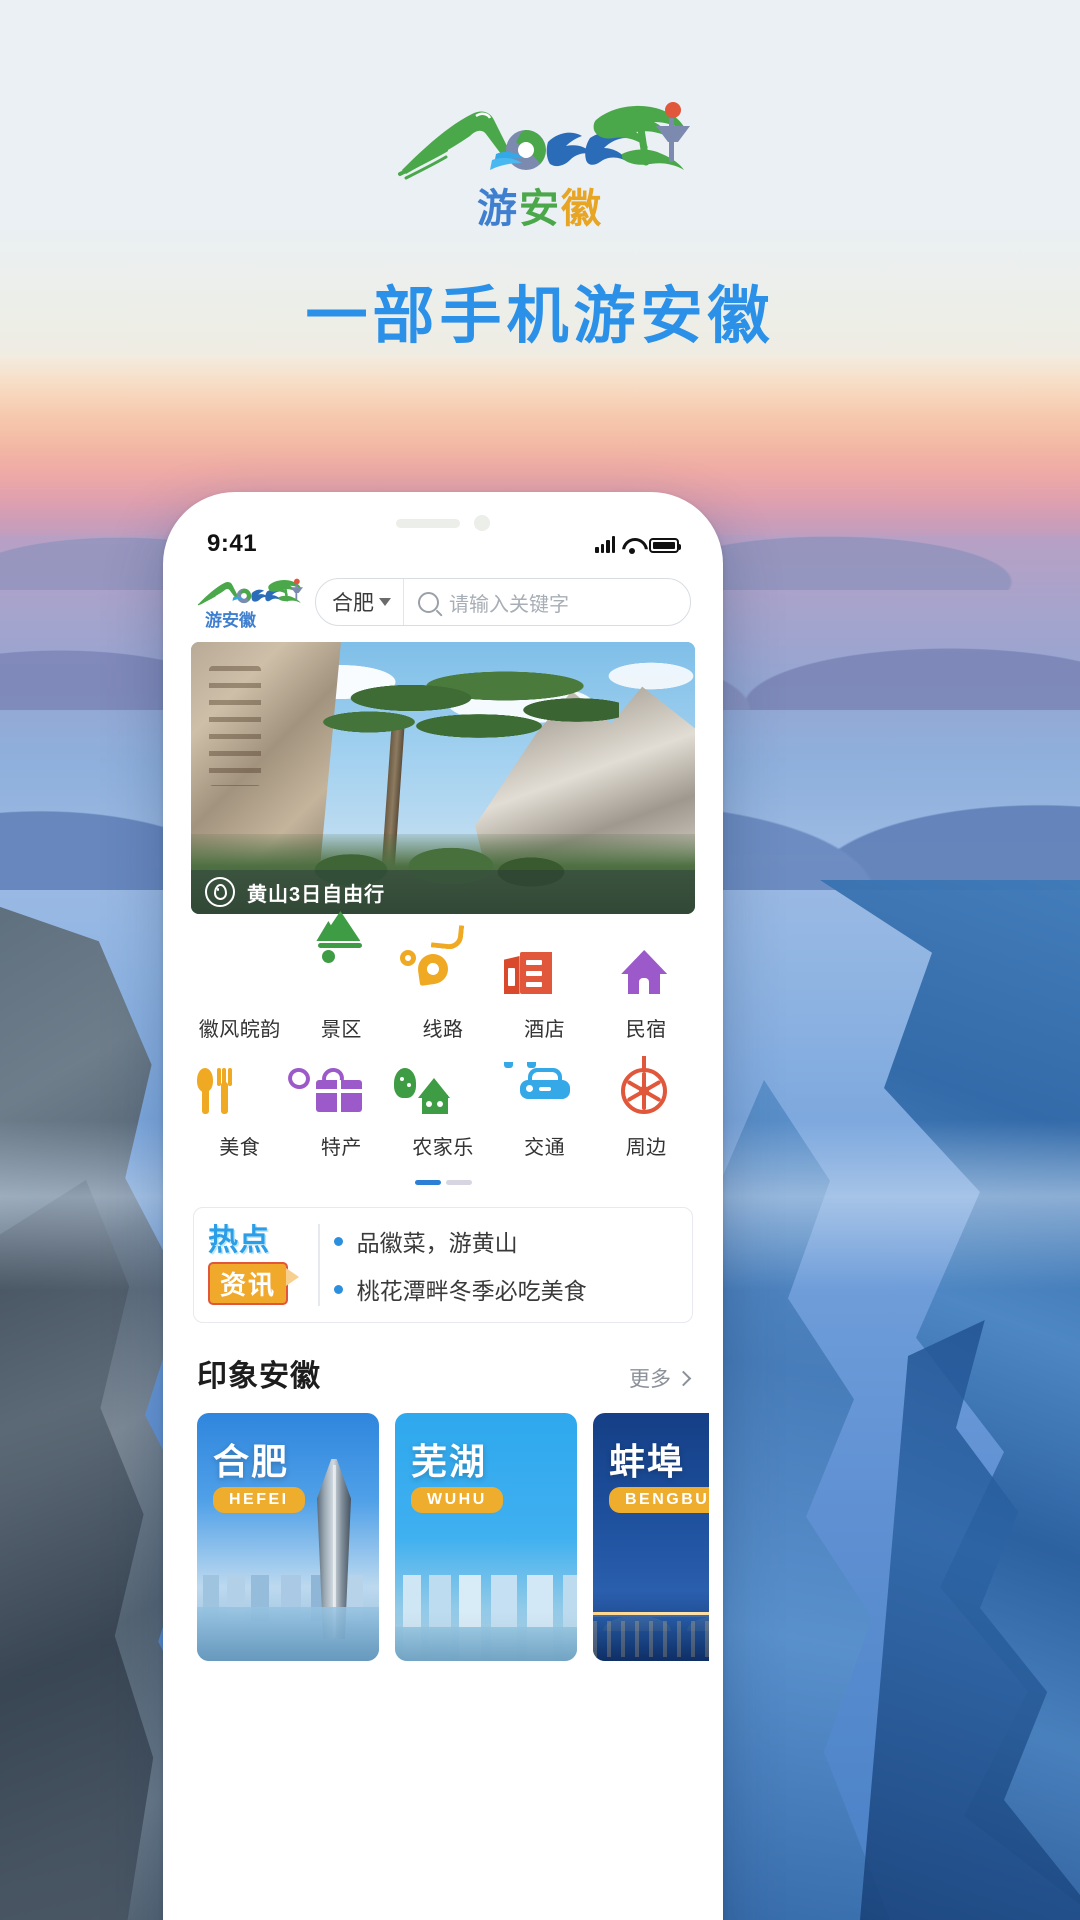 The width and height of the screenshot is (1080, 1920). What do you see at coordinates (443, 1030) in the screenshot?
I see `category-label: 线路` at bounding box center [443, 1030].